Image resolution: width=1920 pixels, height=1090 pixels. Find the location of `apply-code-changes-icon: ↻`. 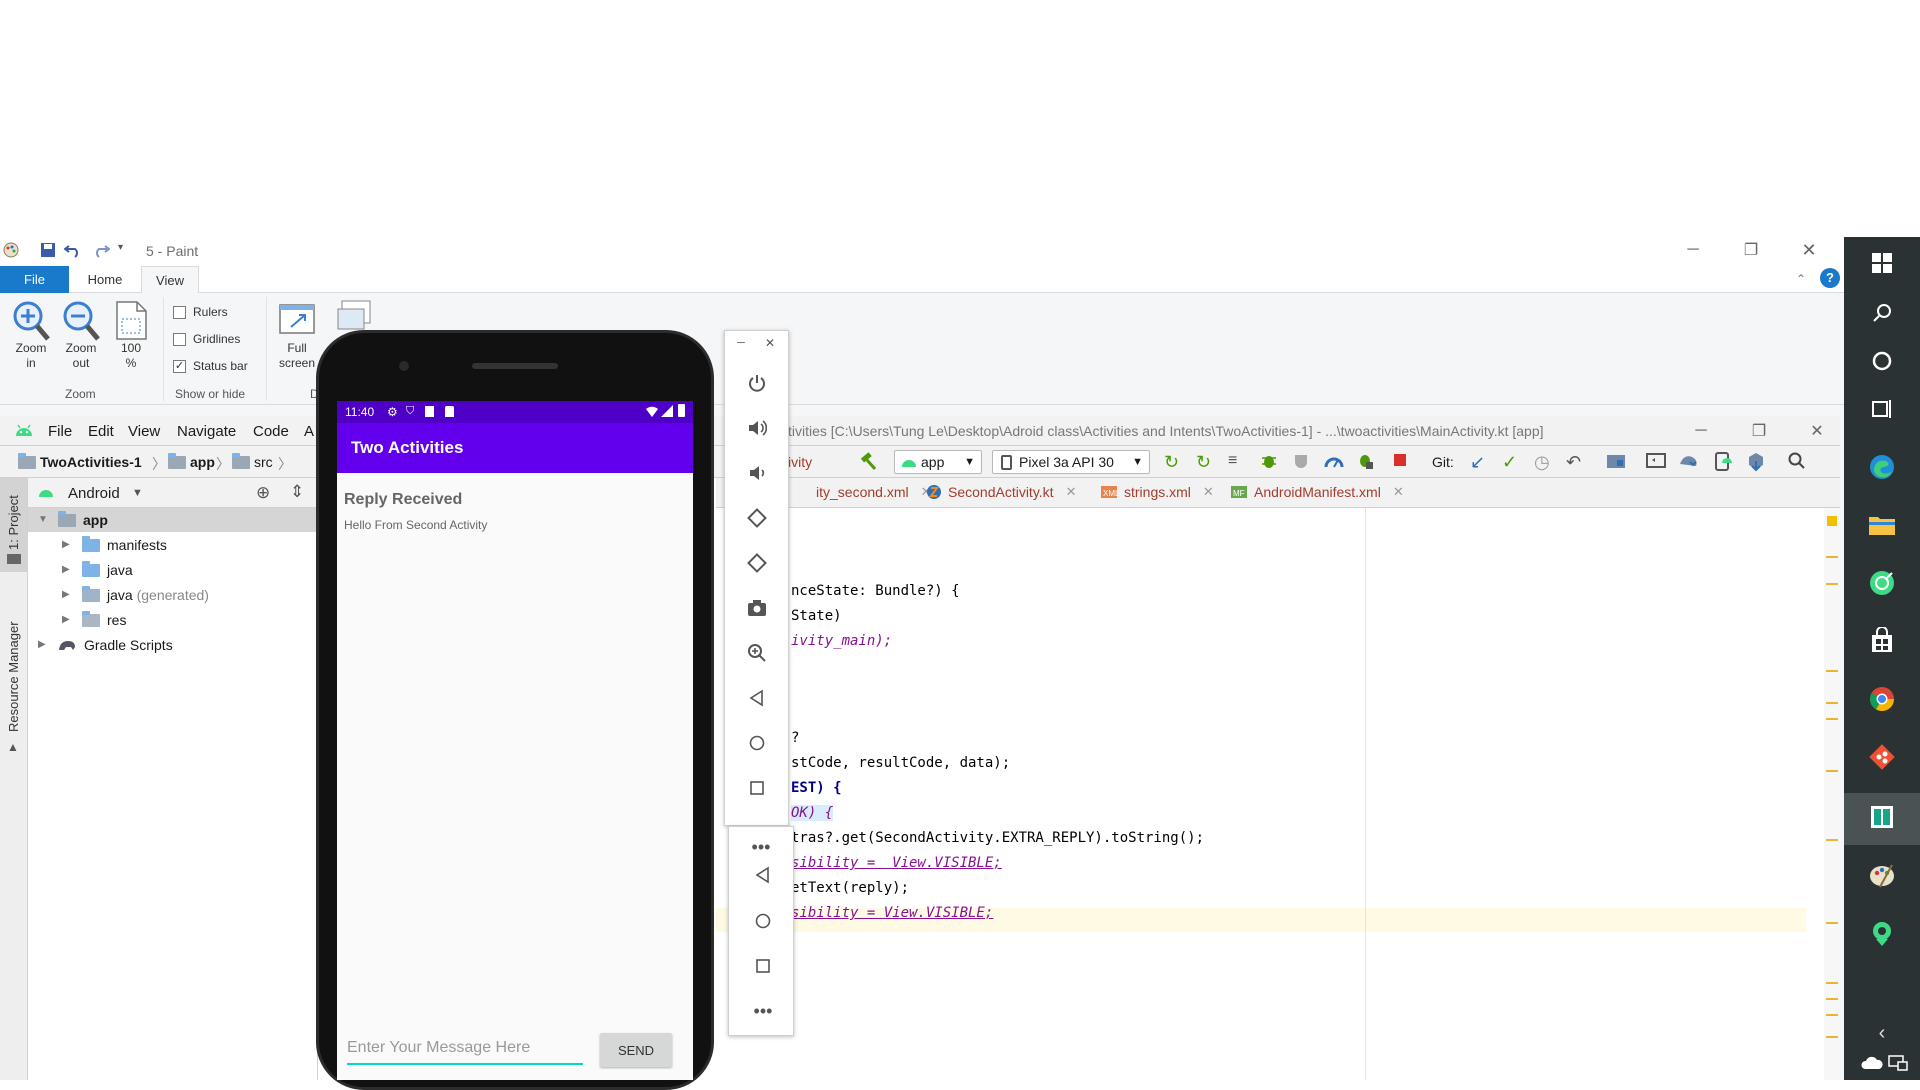

apply-code-changes-icon: ↻ is located at coordinates (1206, 462).